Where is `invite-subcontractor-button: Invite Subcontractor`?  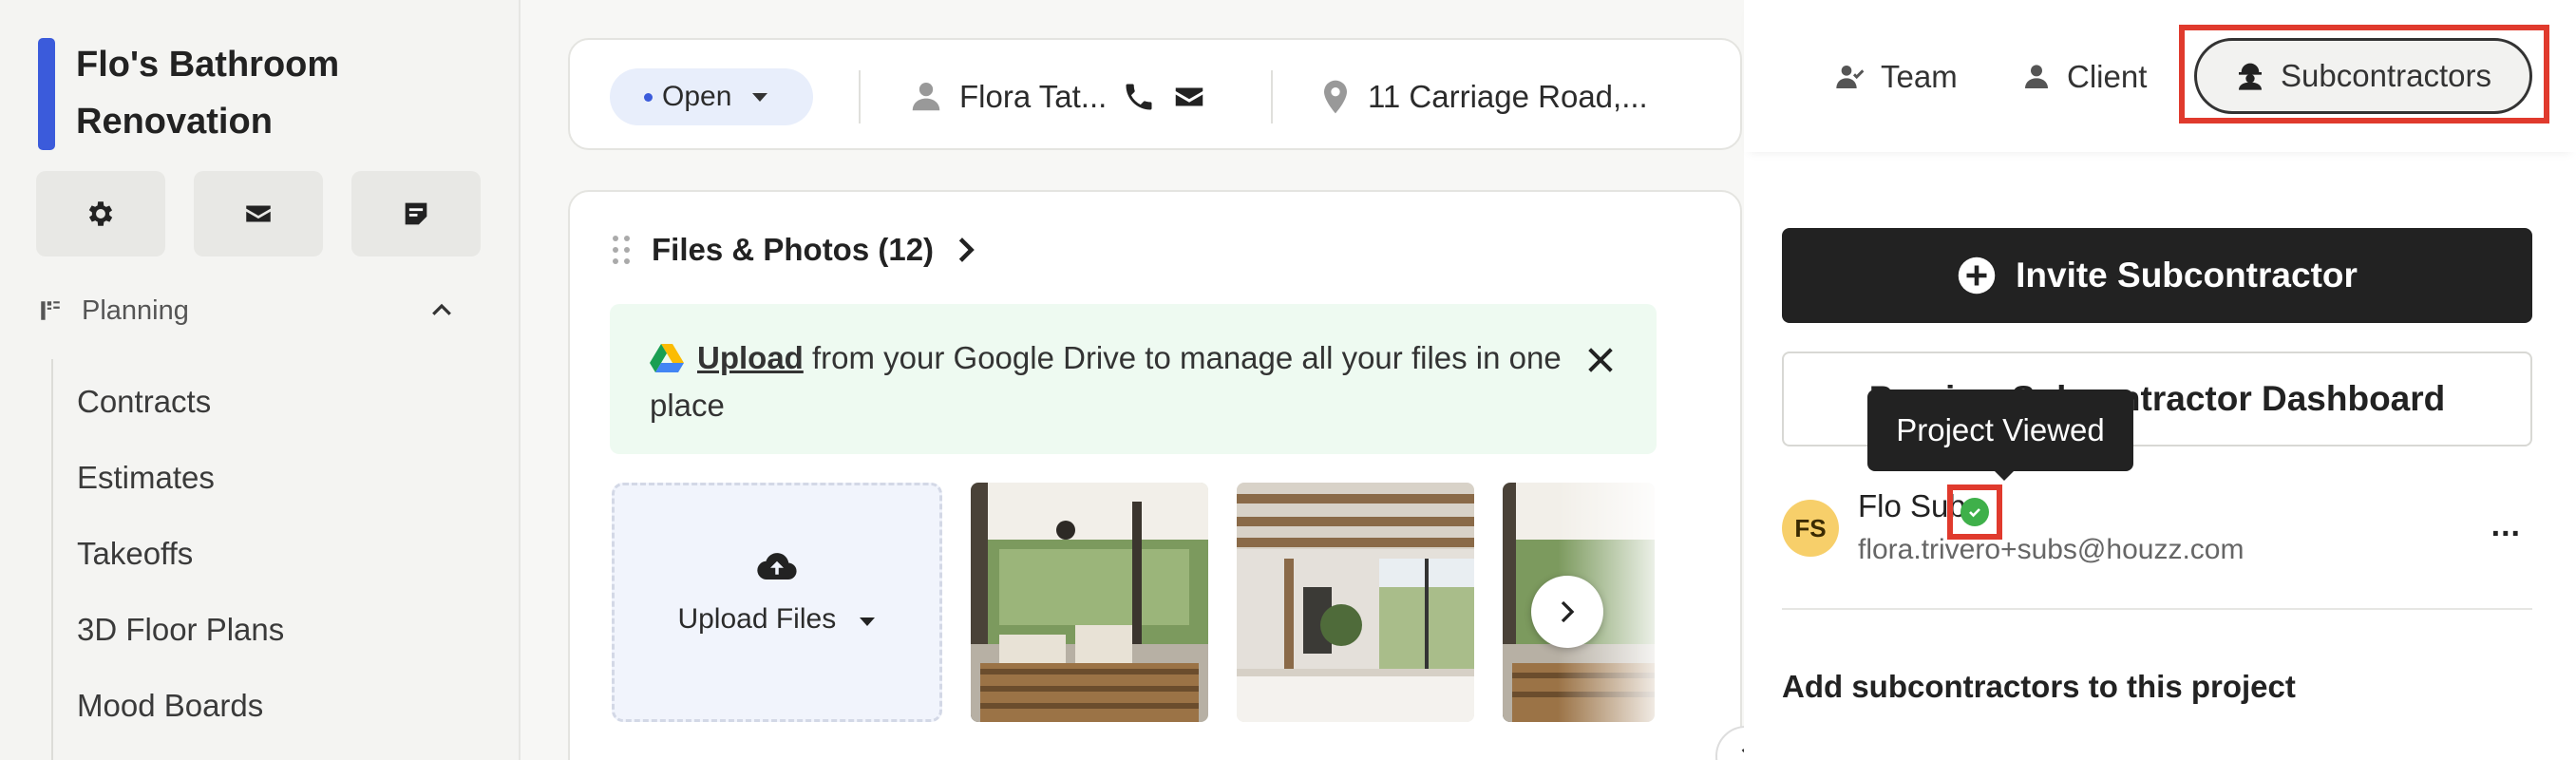
invite-subcontractor-button: Invite Subcontractor is located at coordinates (2157, 275).